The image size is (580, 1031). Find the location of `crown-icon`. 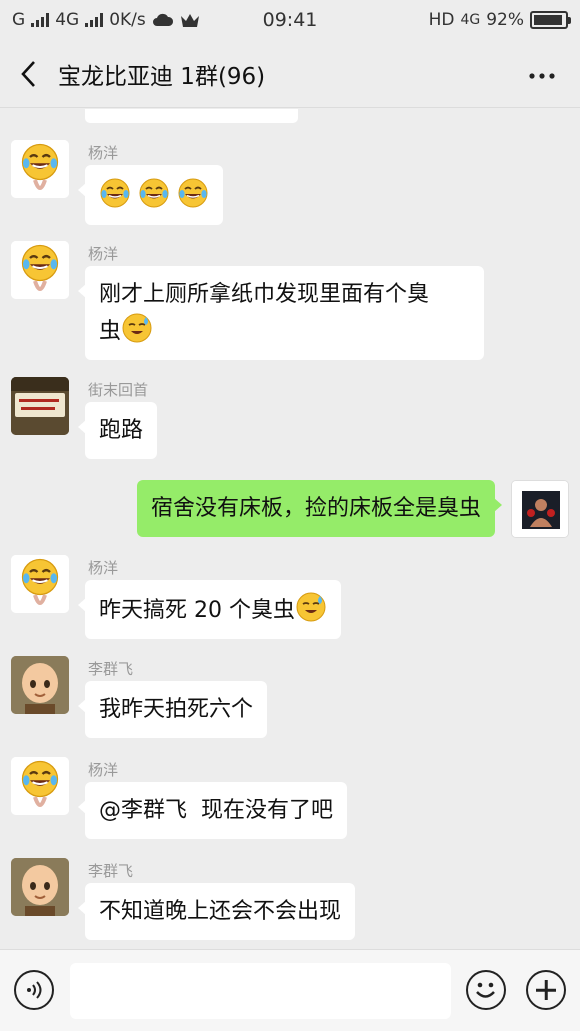

crown-icon is located at coordinates (189, 20).